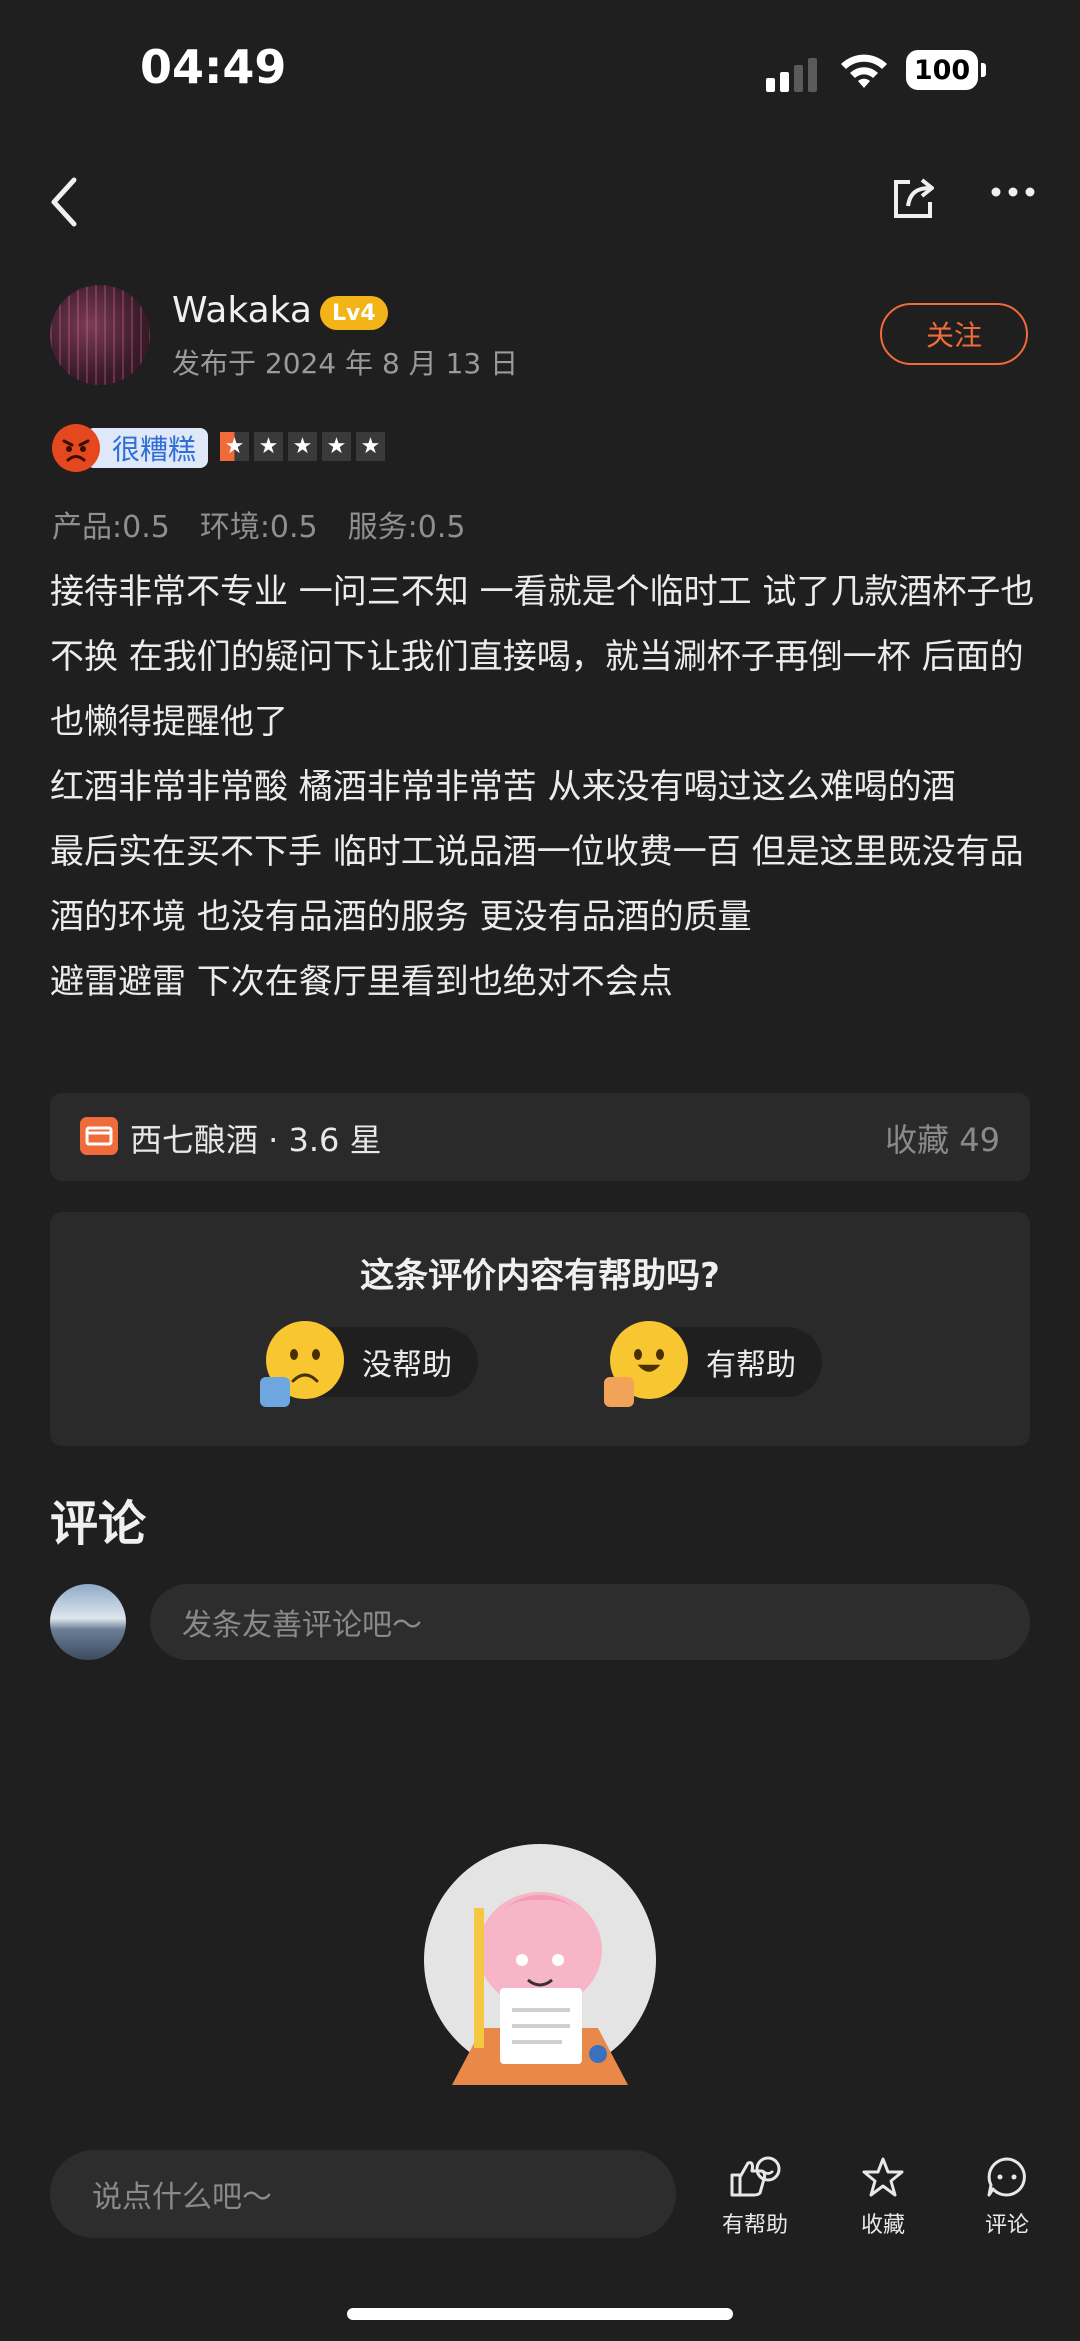 The height and width of the screenshot is (2341, 1080). I want to click on bottom-helpful-label: 有帮助, so click(754, 2225).